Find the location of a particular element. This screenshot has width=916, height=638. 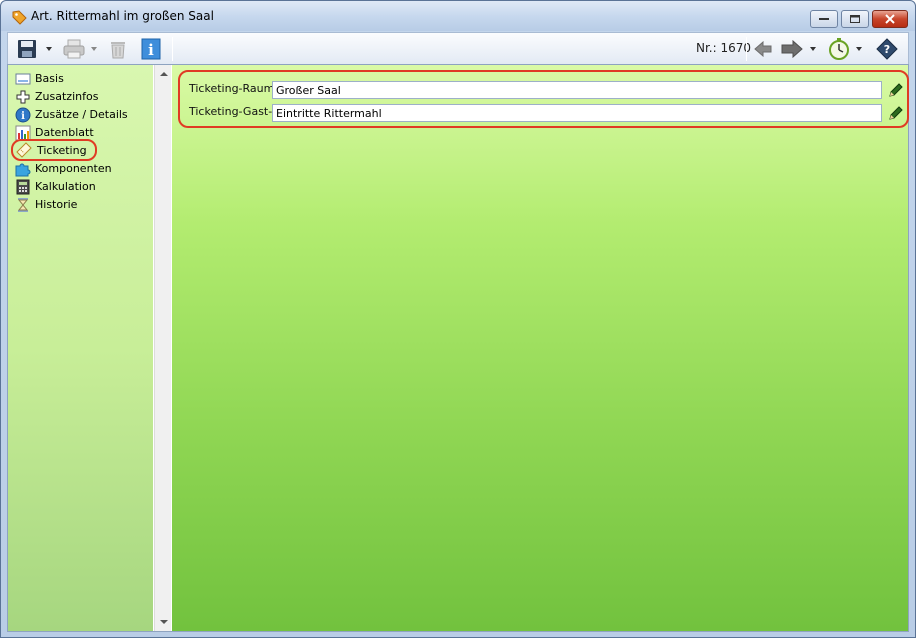

puzzle-icon is located at coordinates (23, 170).